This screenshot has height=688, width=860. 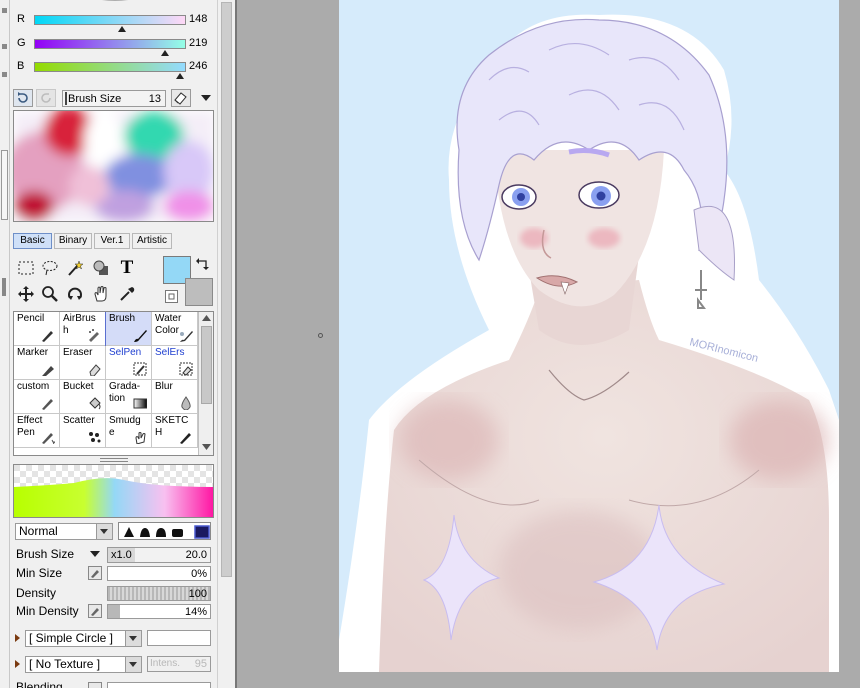 What do you see at coordinates (164, 531) in the screenshot?
I see `brush-tip-selector` at bounding box center [164, 531].